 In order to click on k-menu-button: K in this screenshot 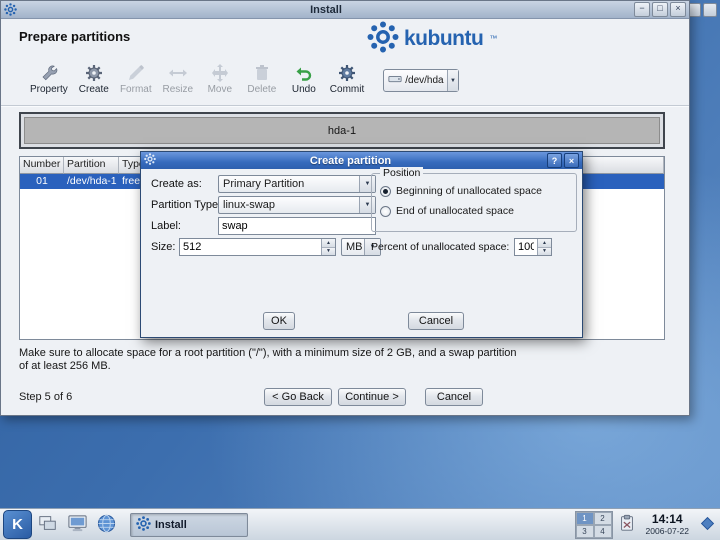, I will do `click(17, 524)`.